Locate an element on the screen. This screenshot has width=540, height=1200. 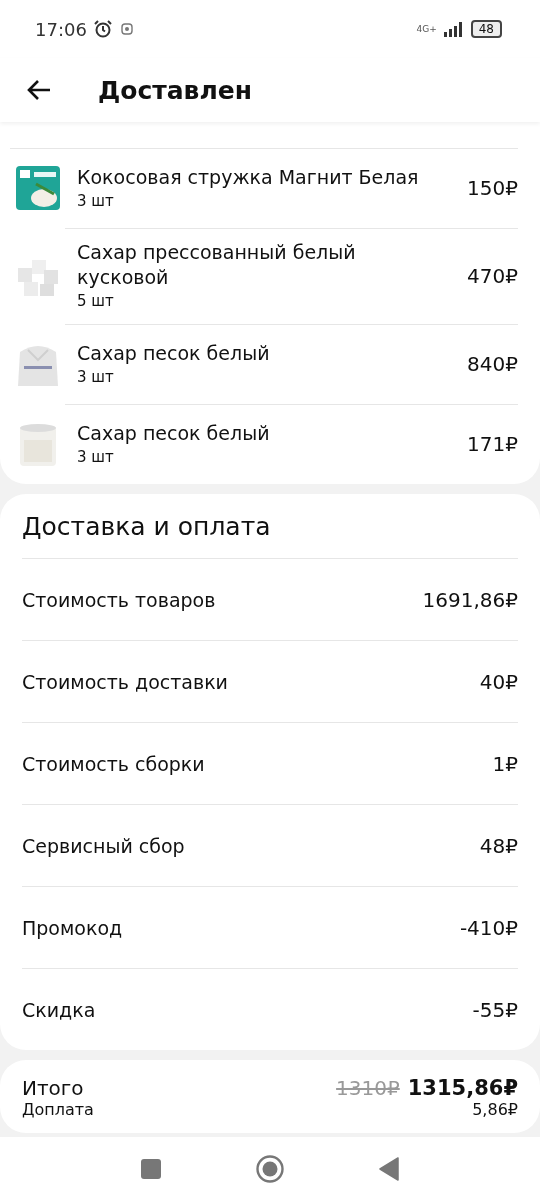
cost-value: 40₽ is located at coordinates (498, 681).